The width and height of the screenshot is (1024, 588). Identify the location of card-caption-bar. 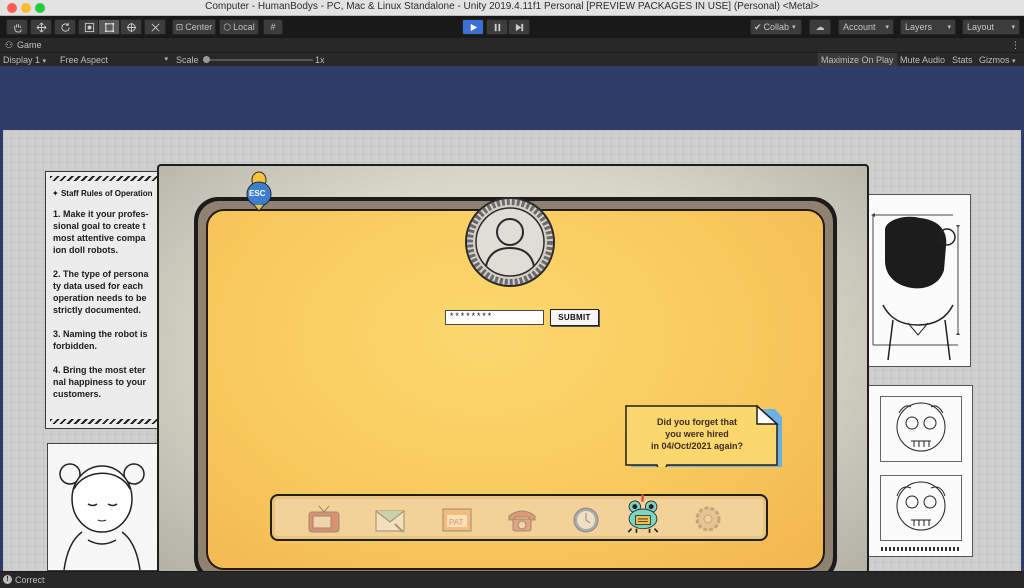
(921, 549).